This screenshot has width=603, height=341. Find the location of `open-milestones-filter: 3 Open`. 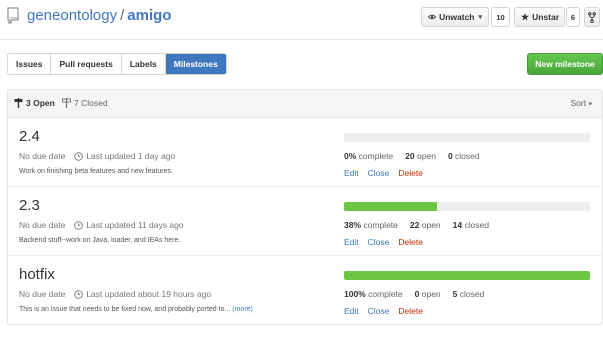

open-milestones-filter: 3 Open is located at coordinates (34, 103).